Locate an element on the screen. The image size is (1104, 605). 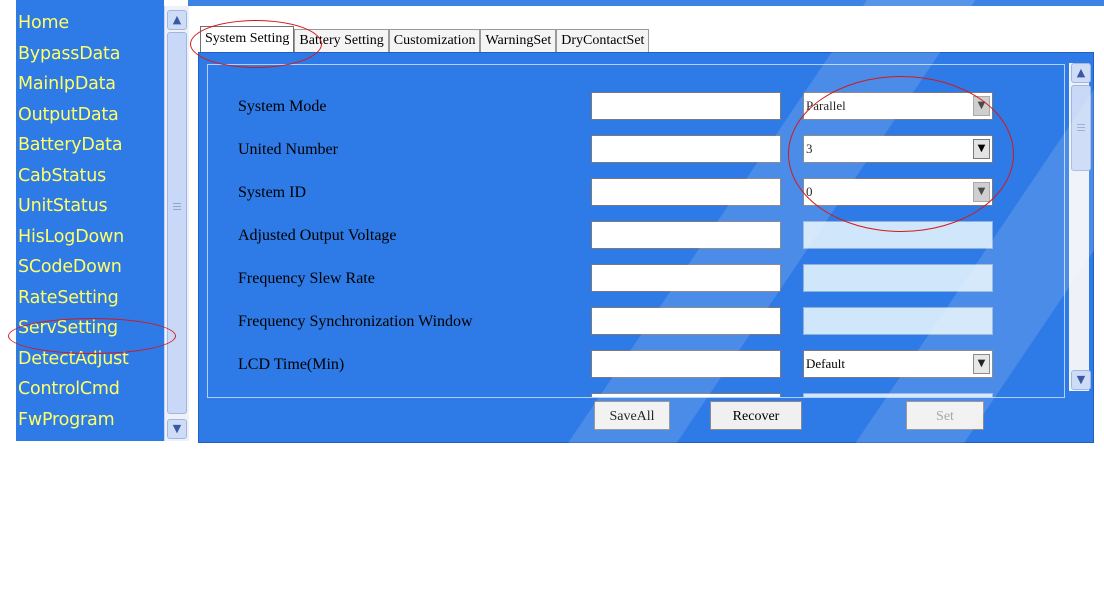
field-label: System ID is located at coordinates (272, 192).